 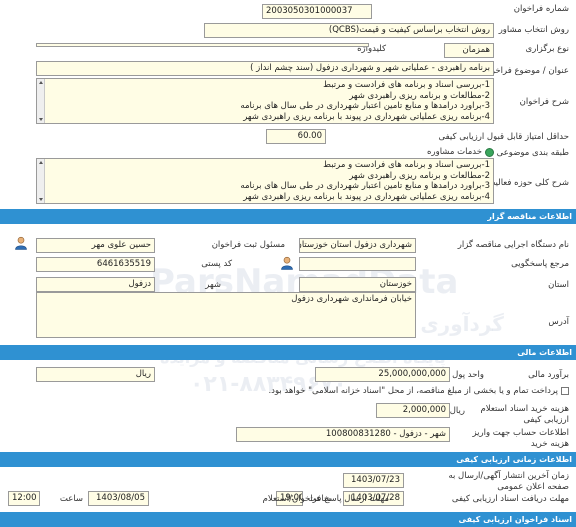 What do you see at coordinates (357, 264) in the screenshot?
I see `reply-ref-field` at bounding box center [357, 264].